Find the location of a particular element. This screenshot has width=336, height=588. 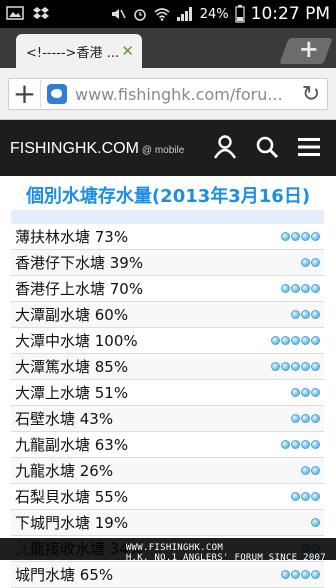

site-logo: FISHINGHK.COM @ mobile is located at coordinates (97, 149).